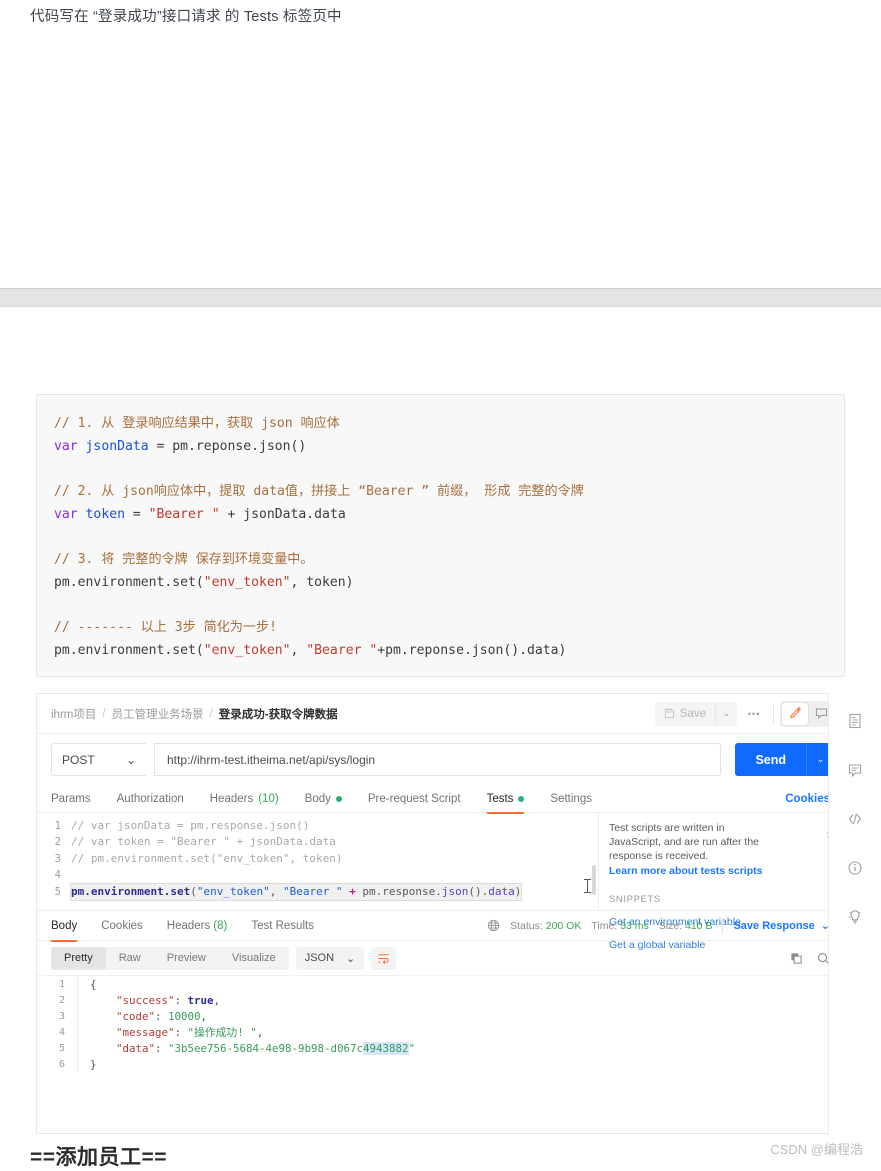 The height and width of the screenshot is (1171, 881). What do you see at coordinates (268, 798) in the screenshot?
I see `request-tab-count: (10)` at bounding box center [268, 798].